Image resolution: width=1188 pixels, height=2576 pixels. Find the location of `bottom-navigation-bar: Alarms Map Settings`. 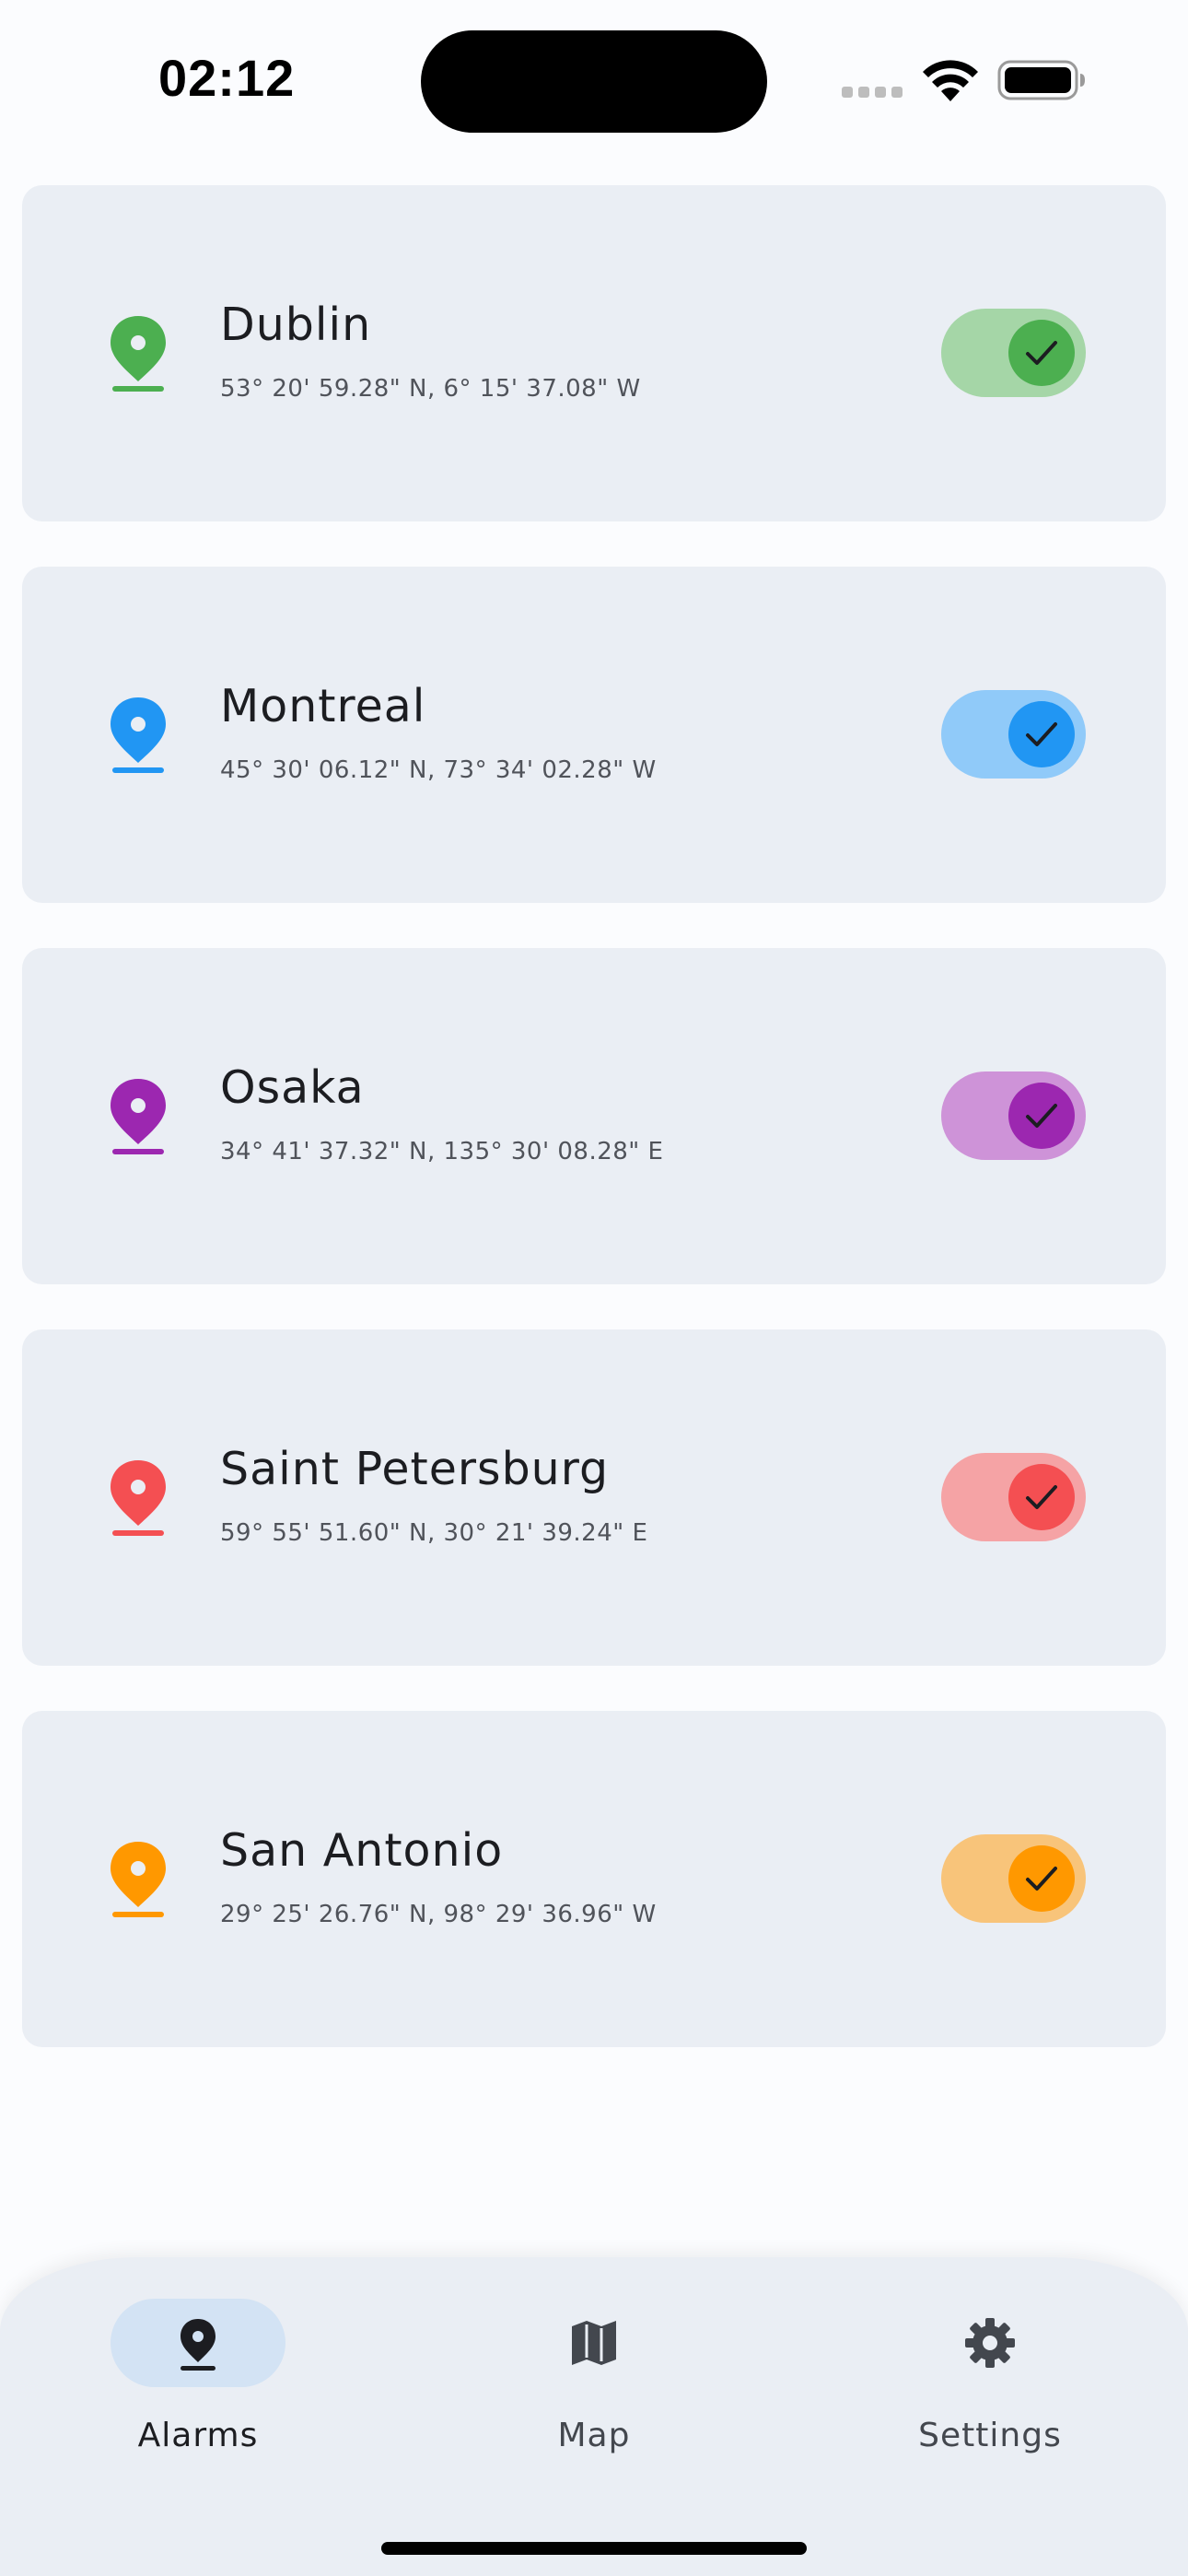

bottom-navigation-bar: Alarms Map Settings is located at coordinates (594, 2416).